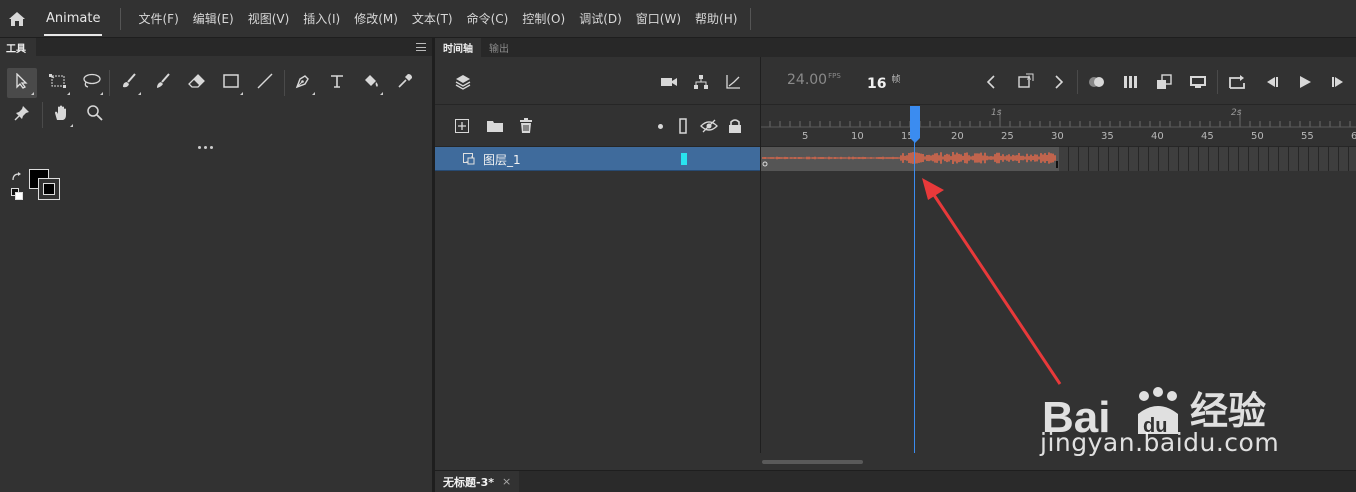  I want to click on watermark-brand: 经验, so click(1228, 411).